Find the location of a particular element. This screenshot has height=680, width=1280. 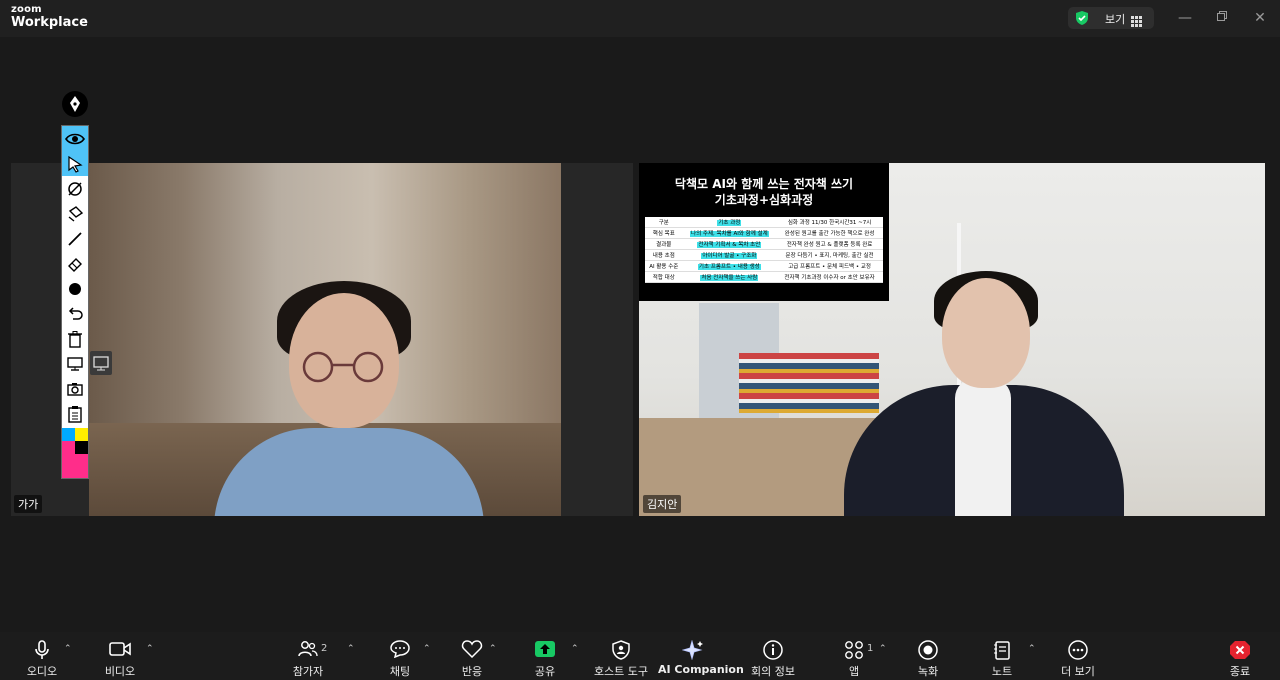

host-tools-label: 호스트 도구 is located at coordinates (621, 671).